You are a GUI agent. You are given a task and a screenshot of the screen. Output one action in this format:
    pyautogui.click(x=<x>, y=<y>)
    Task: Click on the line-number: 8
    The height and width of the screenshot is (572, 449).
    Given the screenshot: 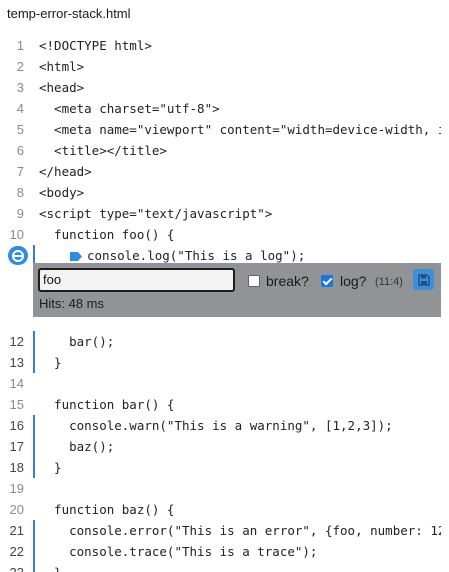 What is the action you would take?
    pyautogui.click(x=12, y=192)
    